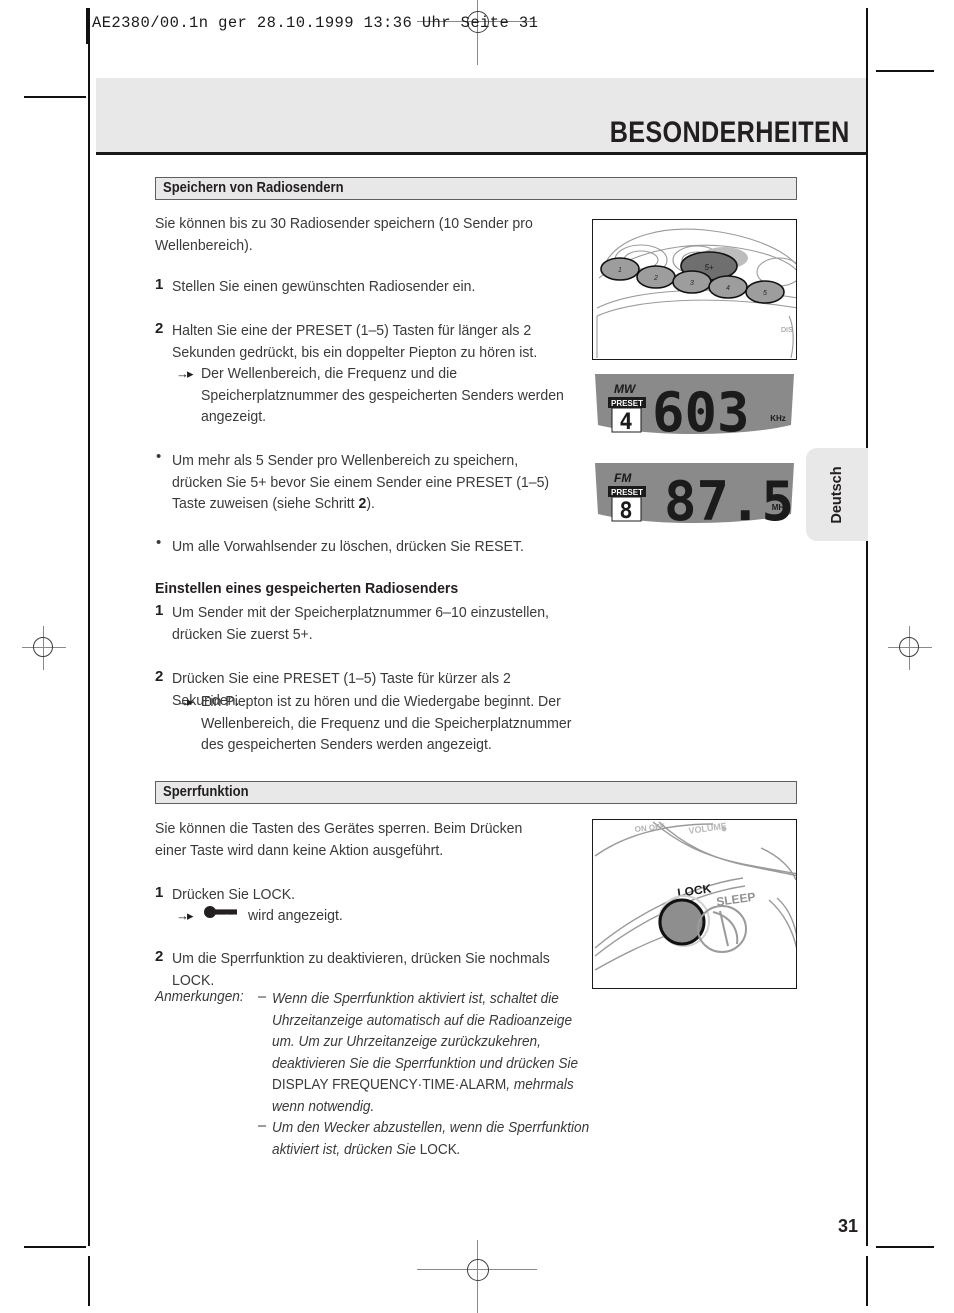 The image size is (954, 1313). What do you see at coordinates (476, 188) in the screenshot?
I see `section-heading-speichern: Speichern von Radiosendern` at bounding box center [476, 188].